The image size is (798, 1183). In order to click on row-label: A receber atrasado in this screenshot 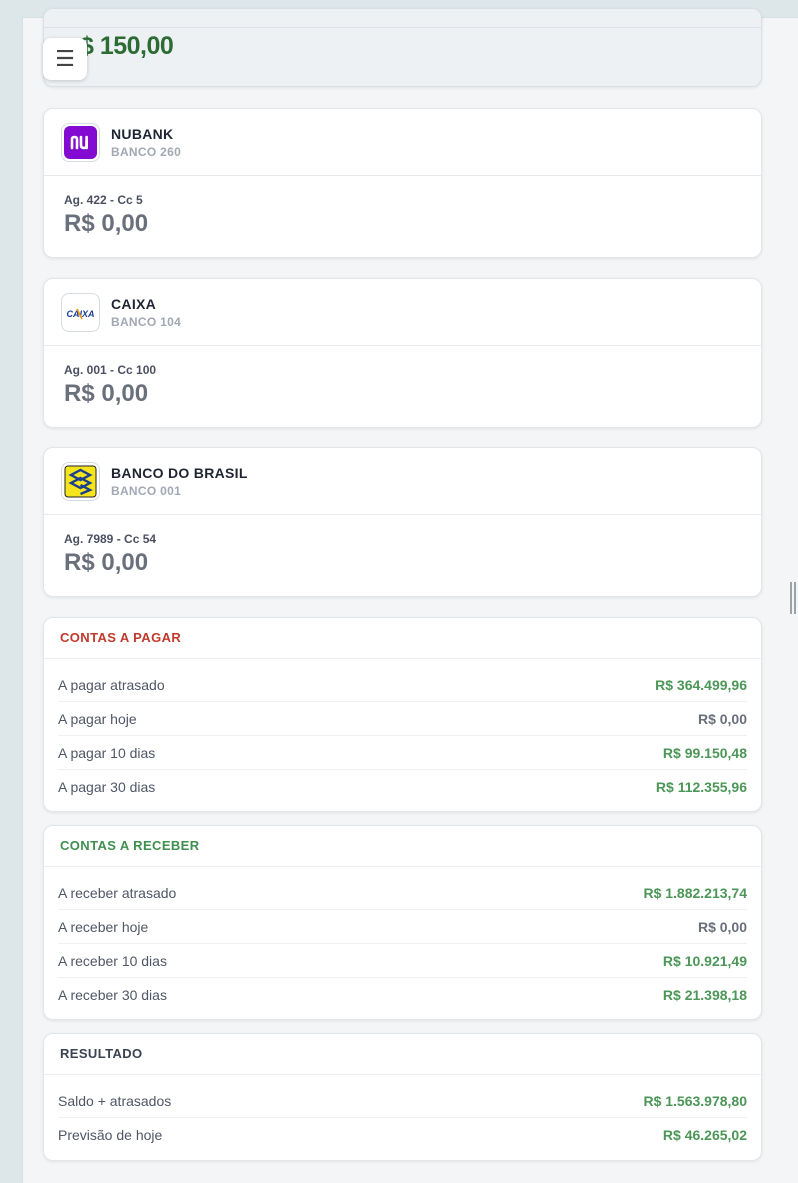, I will do `click(117, 892)`.